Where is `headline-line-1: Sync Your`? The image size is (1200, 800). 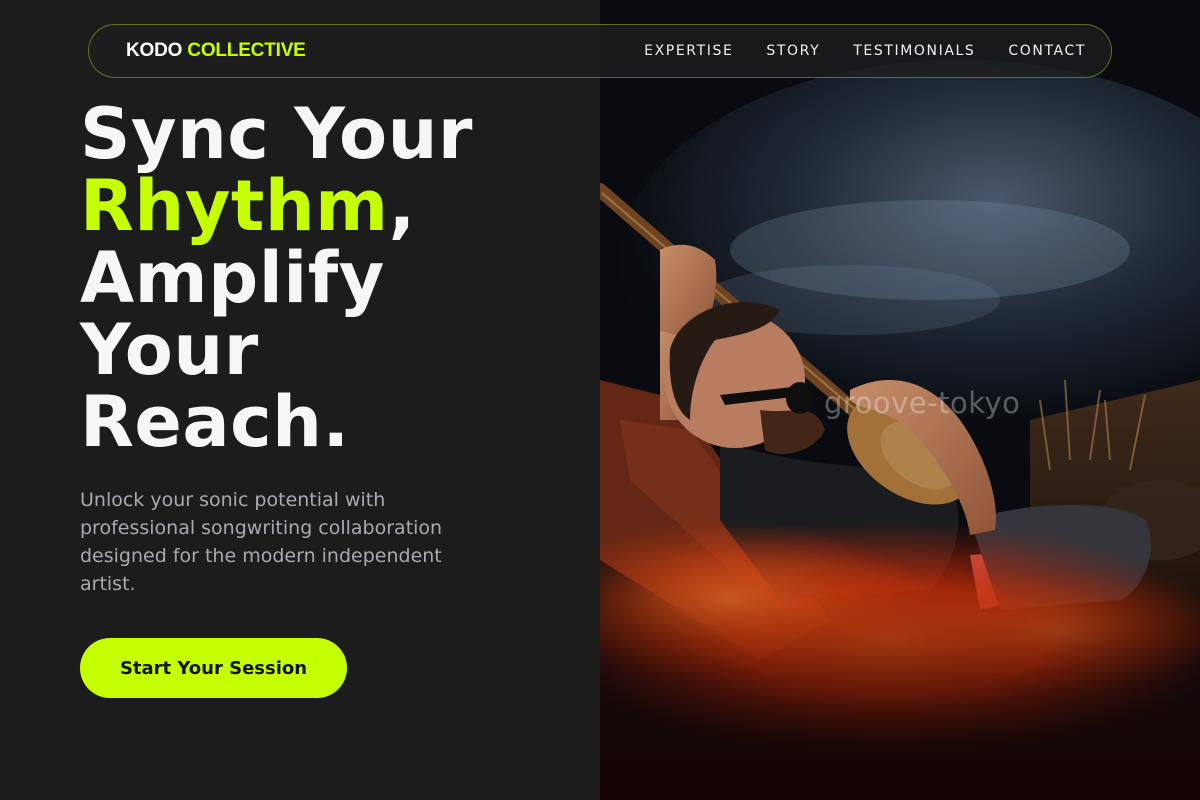 headline-line-1: Sync Your is located at coordinates (276, 134).